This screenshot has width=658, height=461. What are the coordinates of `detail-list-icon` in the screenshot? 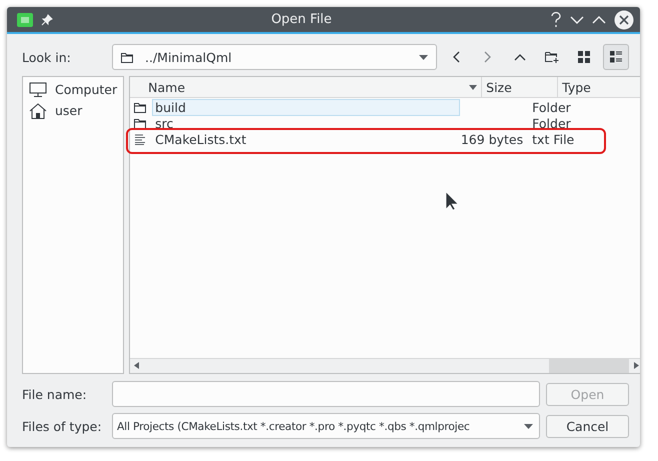 It's located at (616, 57).